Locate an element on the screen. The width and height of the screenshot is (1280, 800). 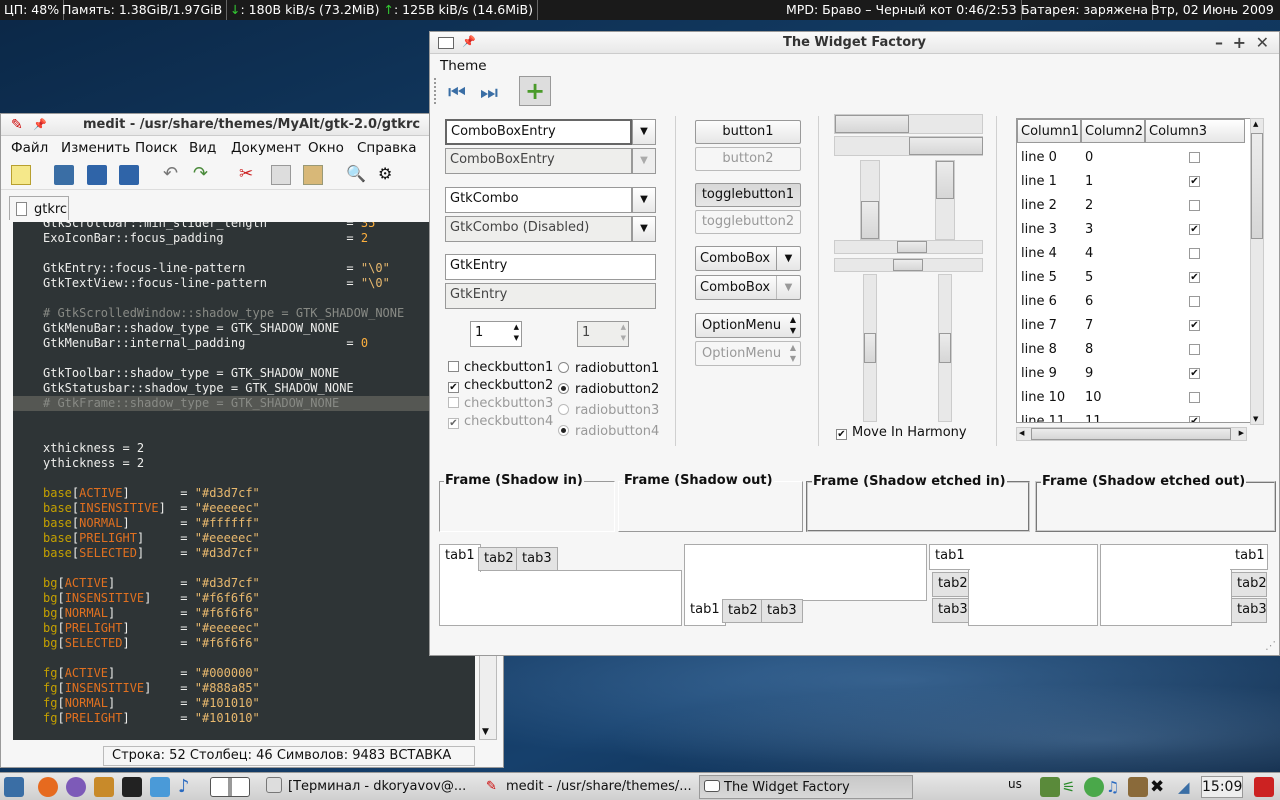
open-icon is located at coordinates (64, 175).